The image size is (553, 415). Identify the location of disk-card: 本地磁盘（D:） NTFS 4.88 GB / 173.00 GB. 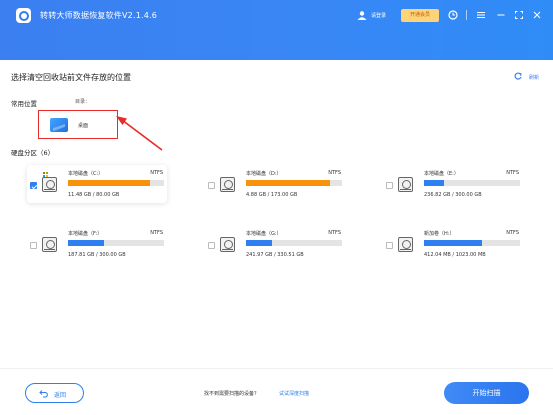
(275, 184).